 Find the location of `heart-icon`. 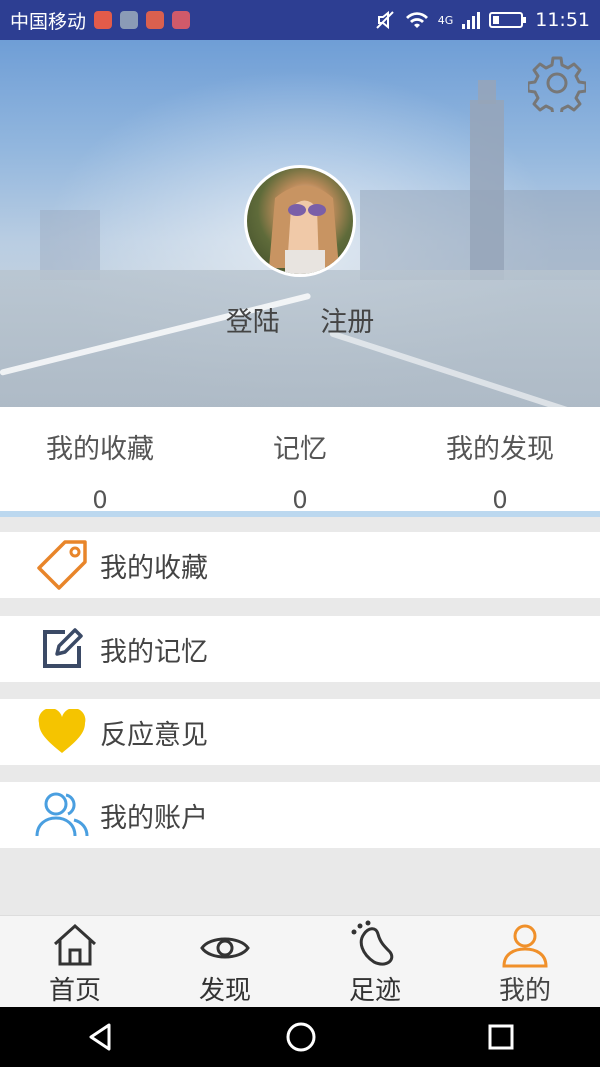

heart-icon is located at coordinates (62, 732).